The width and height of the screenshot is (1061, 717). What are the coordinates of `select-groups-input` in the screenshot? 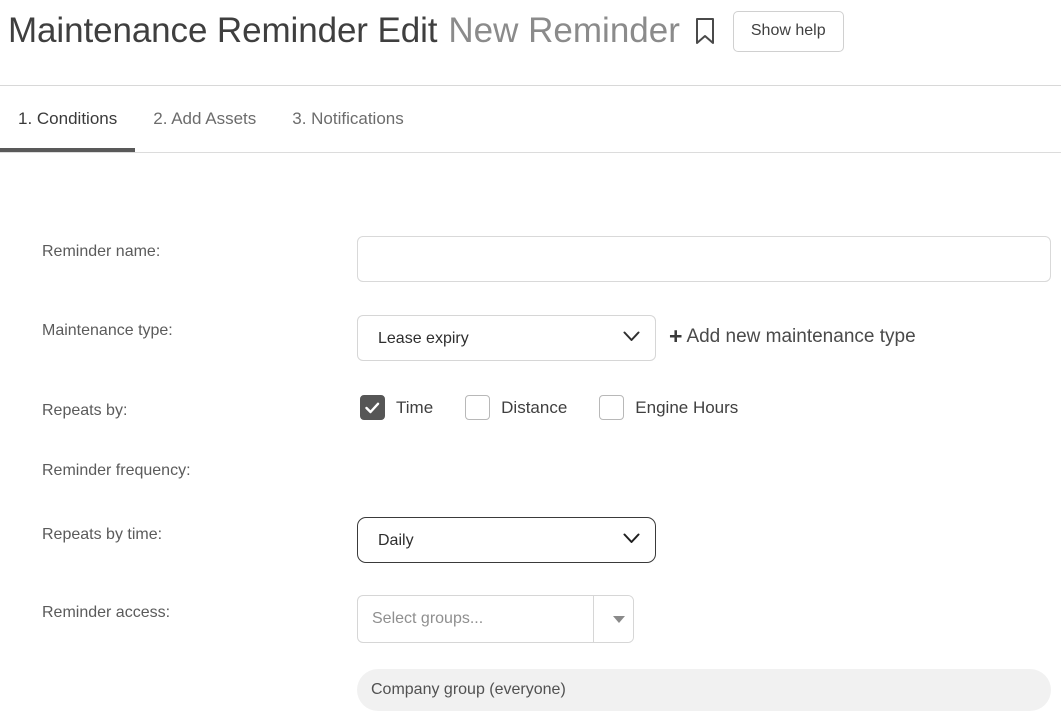 It's located at (475, 619).